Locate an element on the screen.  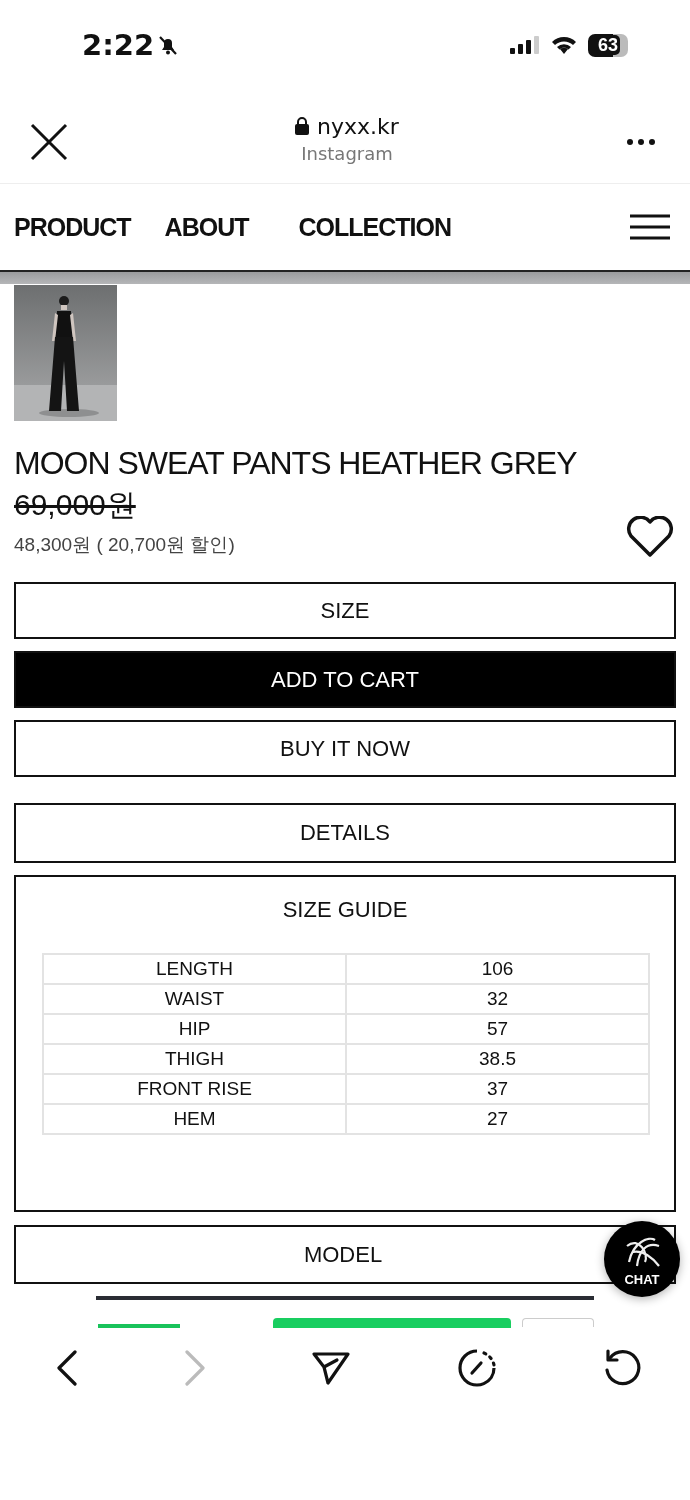
nav-link: COLLECTION is located at coordinates (374, 227).